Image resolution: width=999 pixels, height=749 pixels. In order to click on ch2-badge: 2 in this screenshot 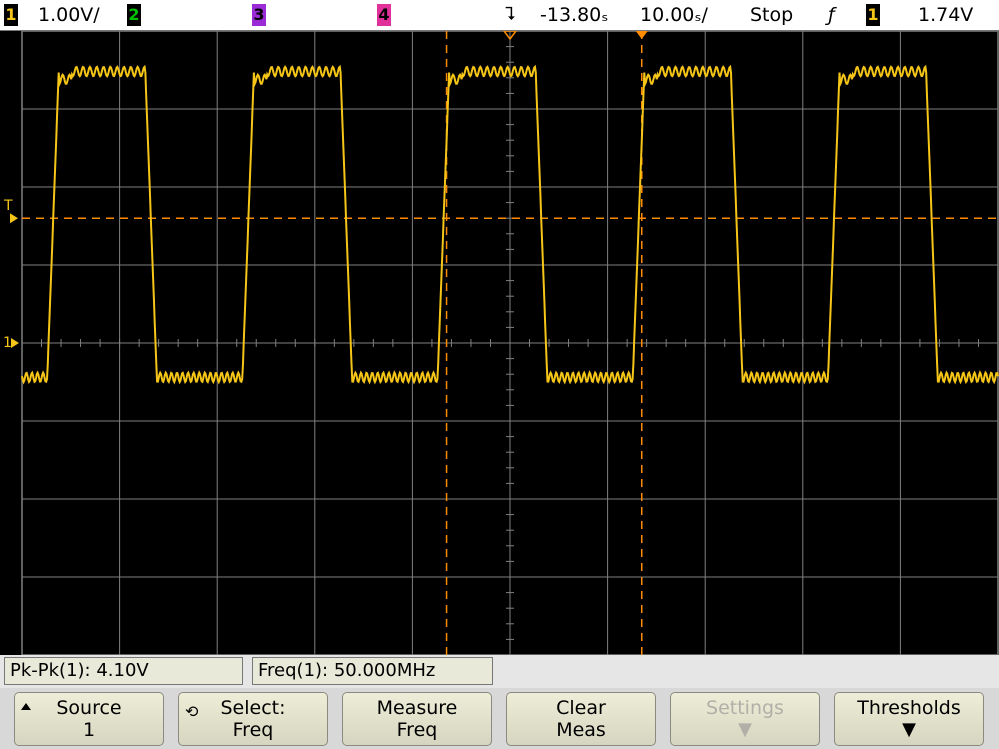, I will do `click(134, 15)`.